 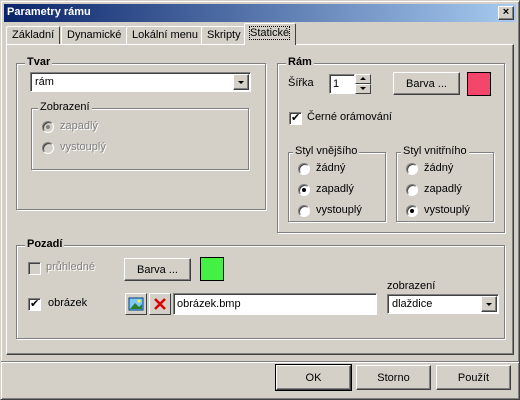 What do you see at coordinates (140, 135) in the screenshot?
I see `group-zobrazeni: Zobrazení zapadlý vystouplý` at bounding box center [140, 135].